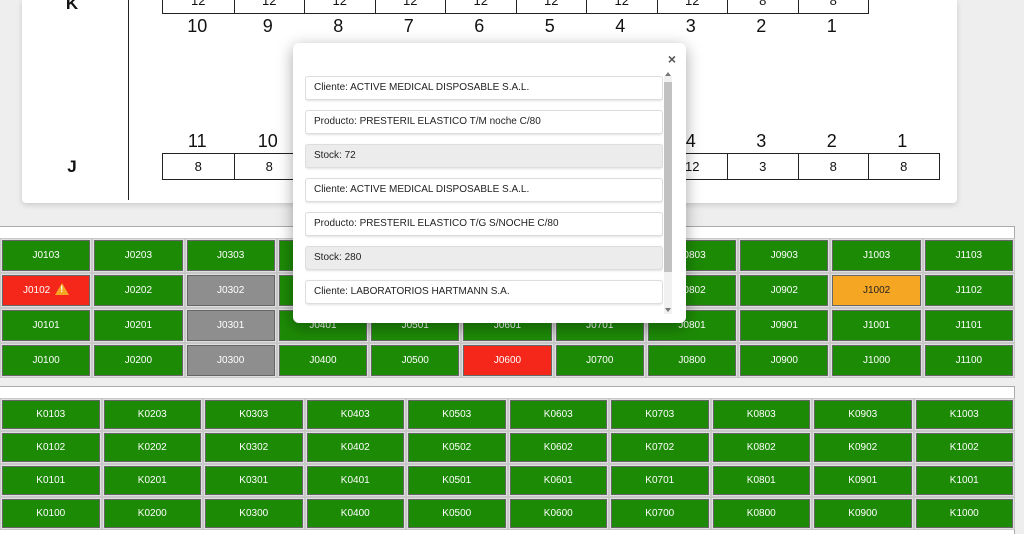 This screenshot has width=1024, height=534. I want to click on close-icon: ×, so click(672, 59).